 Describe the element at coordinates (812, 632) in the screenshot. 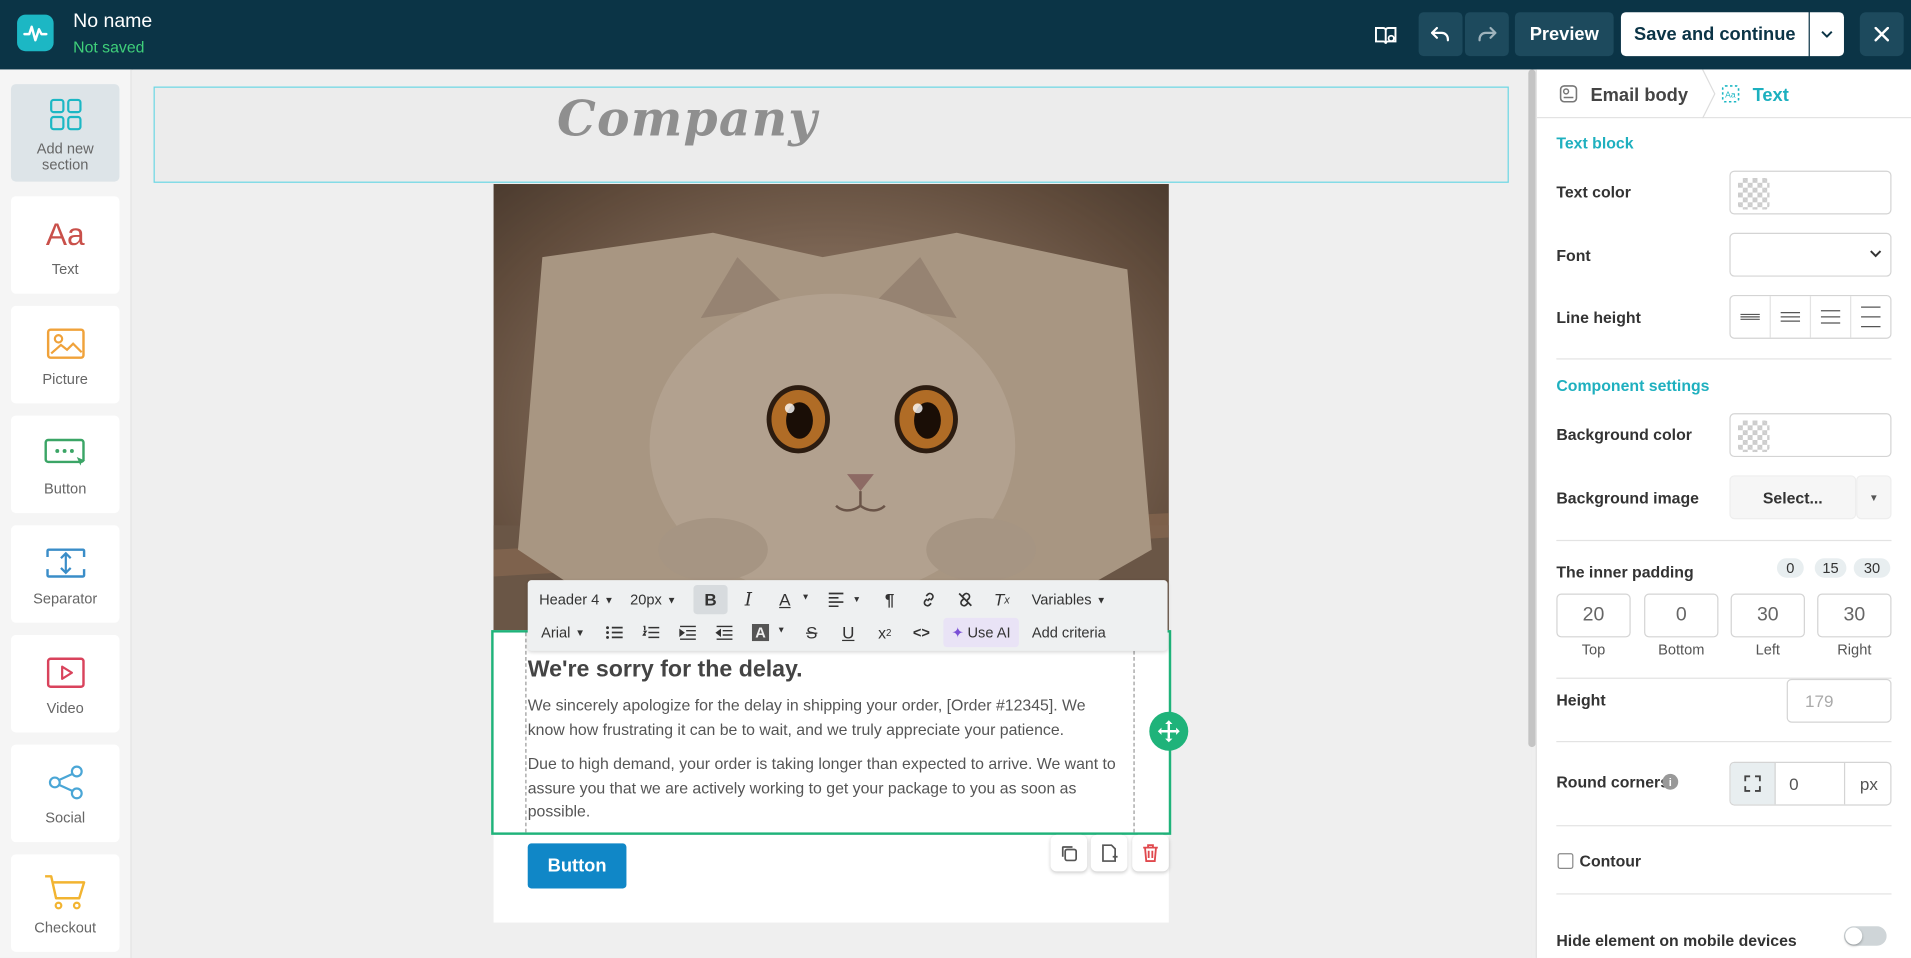

I see `strikethrough-icon: S` at that location.